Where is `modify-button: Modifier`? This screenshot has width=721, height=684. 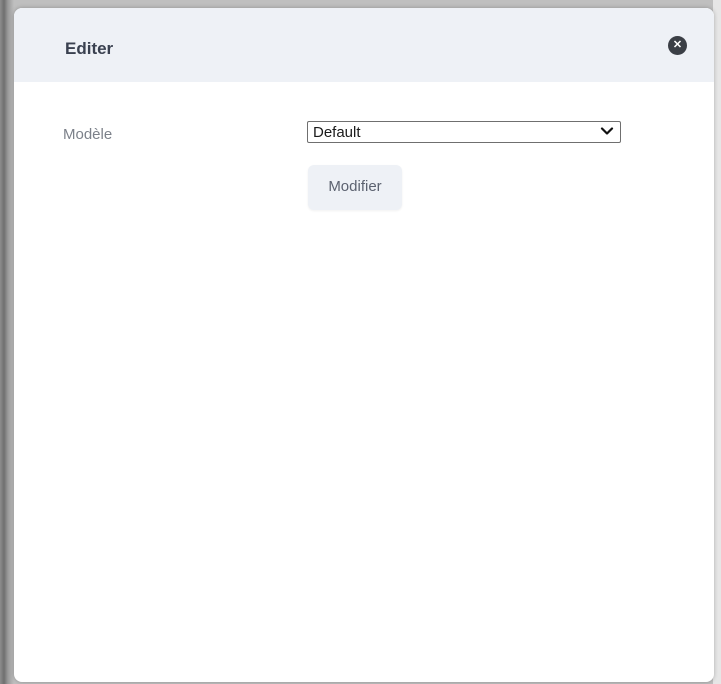 modify-button: Modifier is located at coordinates (355, 187).